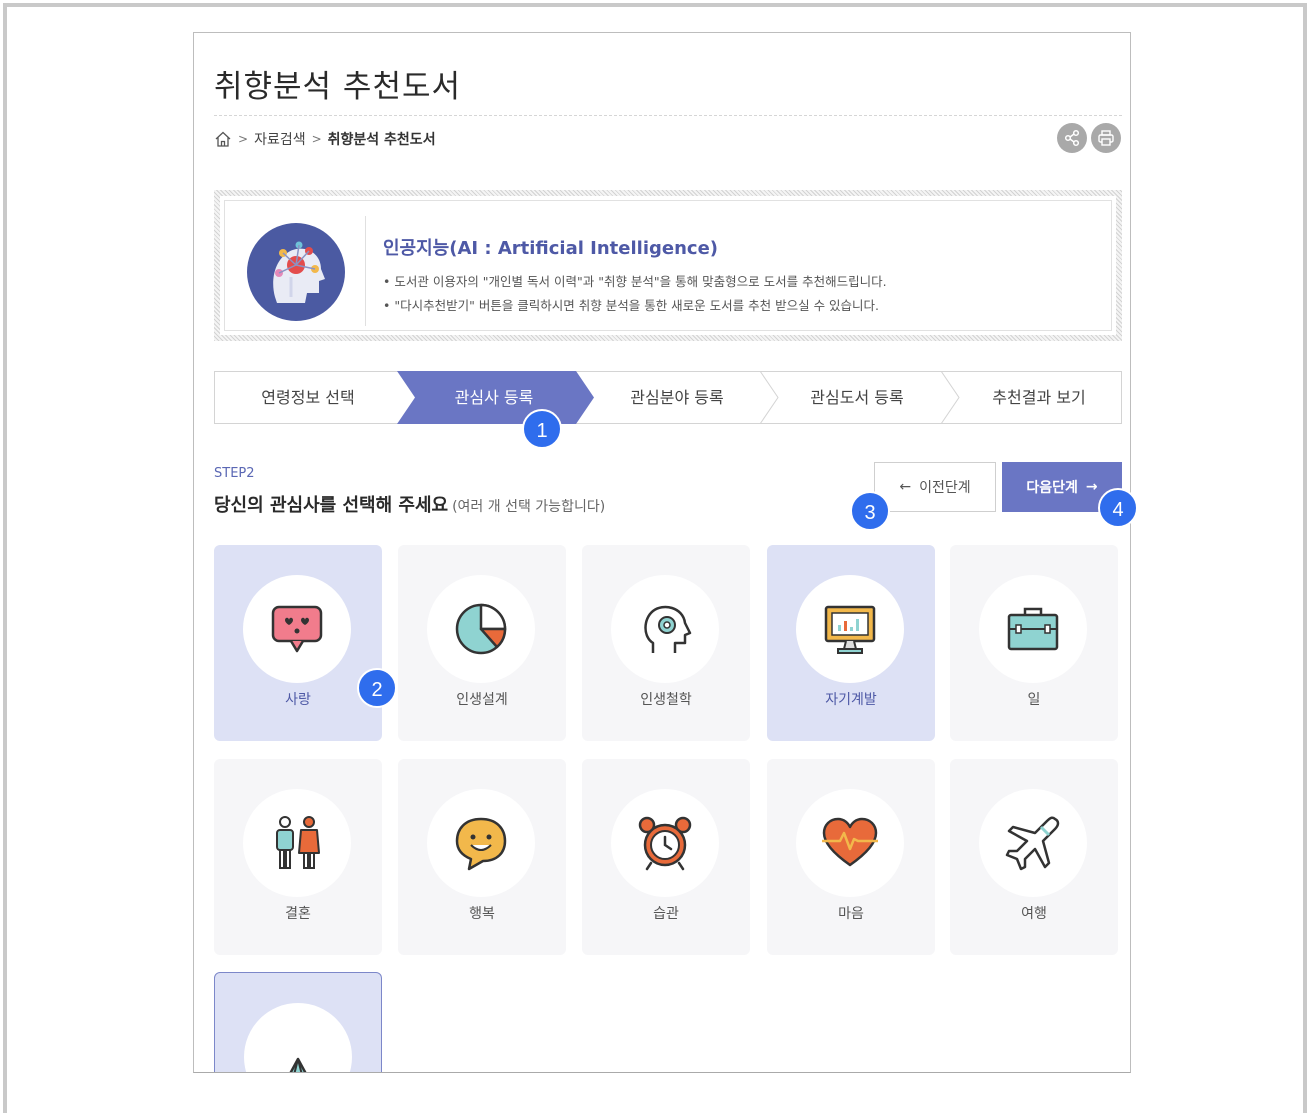 The height and width of the screenshot is (1113, 1314). I want to click on interest-label: 자기계발, so click(851, 700).